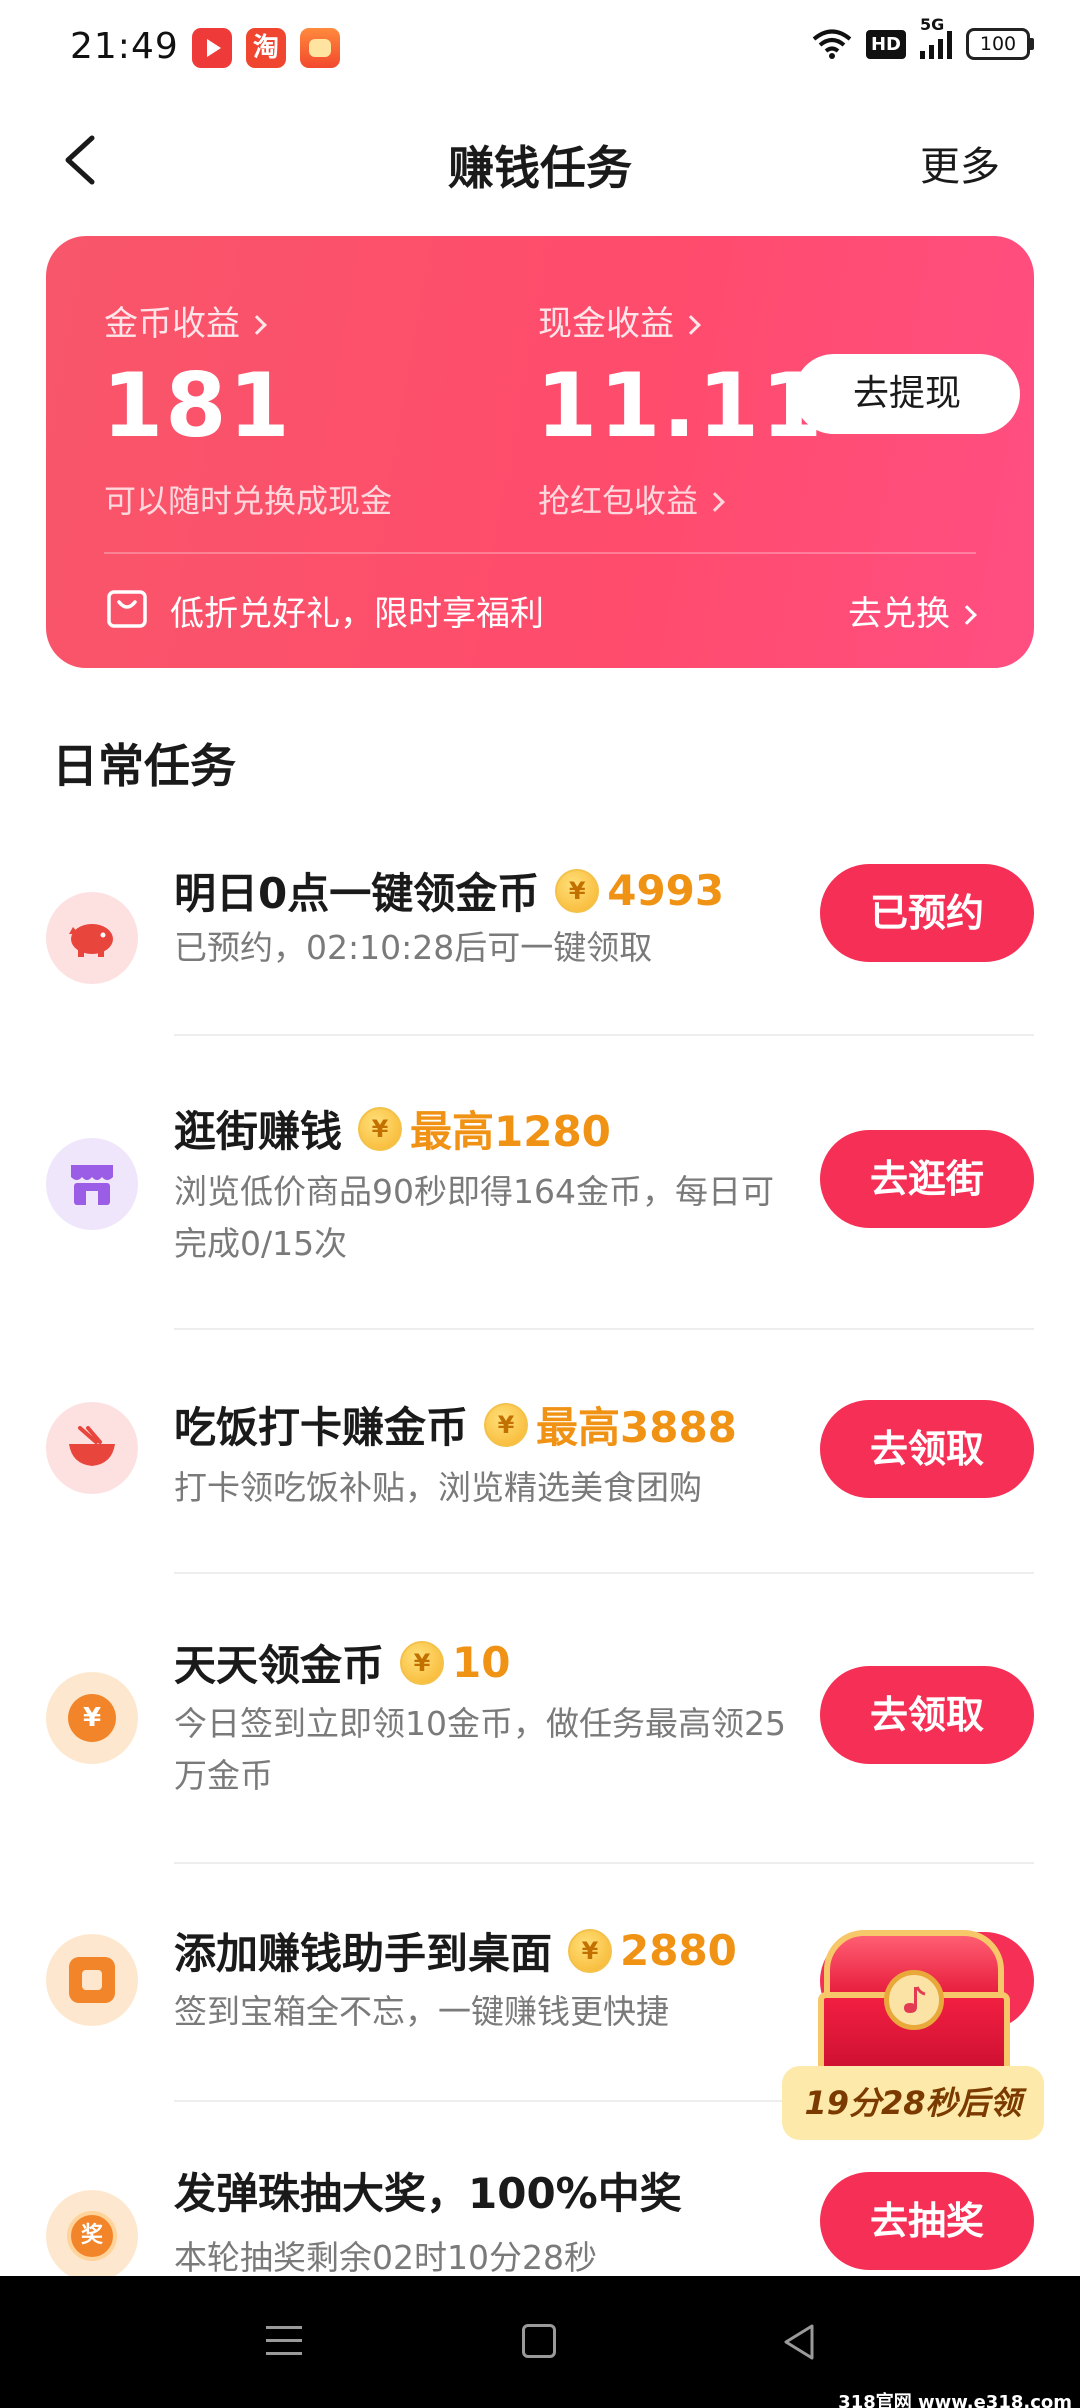 This screenshot has height=2408, width=1080. What do you see at coordinates (421, 2011) in the screenshot?
I see `task-description: 签到宝箱全不忘，一键赚钱更快捷` at bounding box center [421, 2011].